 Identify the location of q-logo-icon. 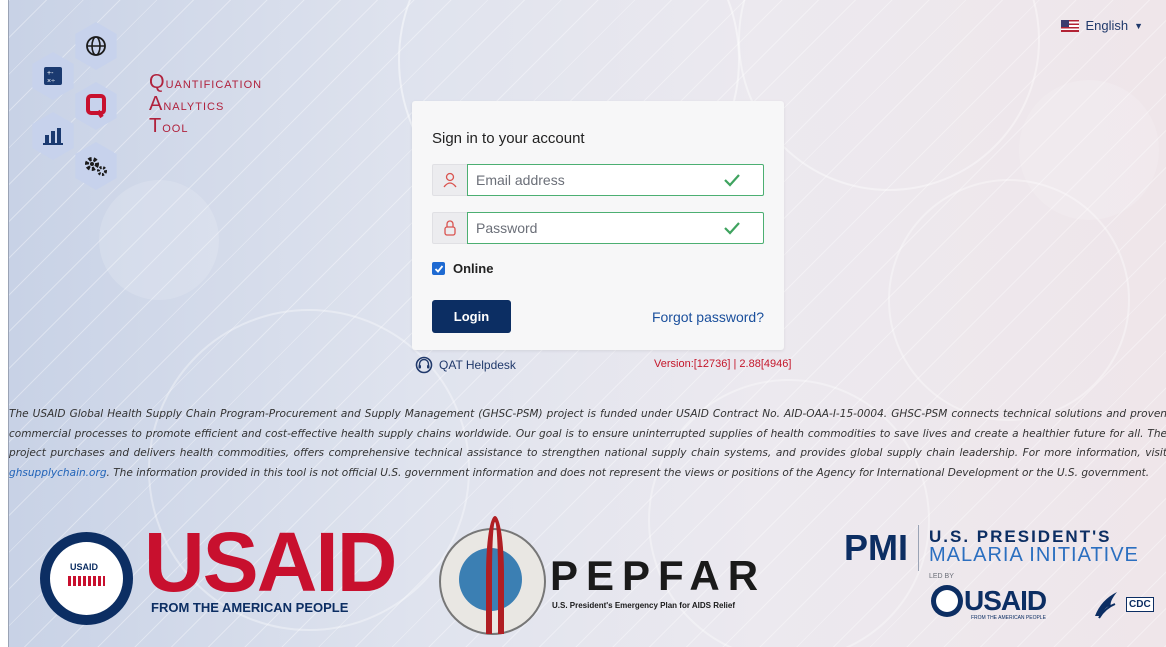
(96, 106).